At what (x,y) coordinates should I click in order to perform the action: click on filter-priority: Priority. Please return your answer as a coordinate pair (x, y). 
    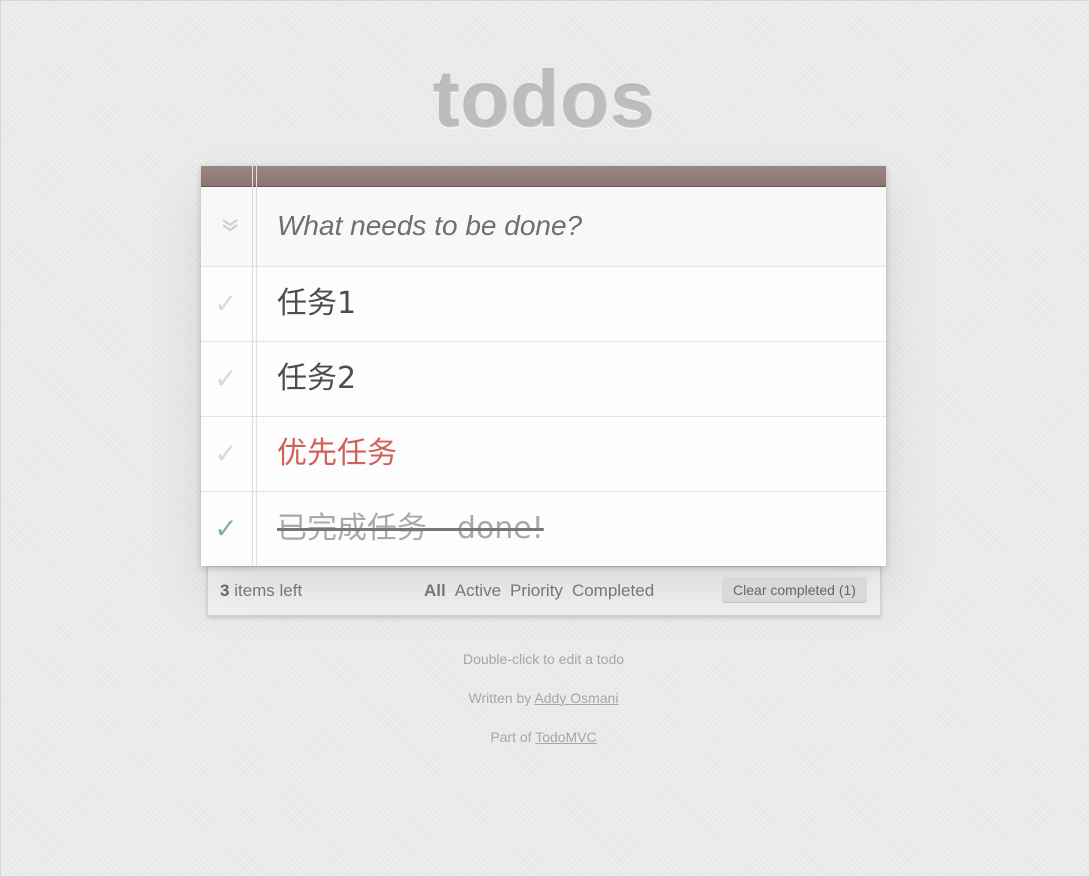
    Looking at the image, I should click on (536, 590).